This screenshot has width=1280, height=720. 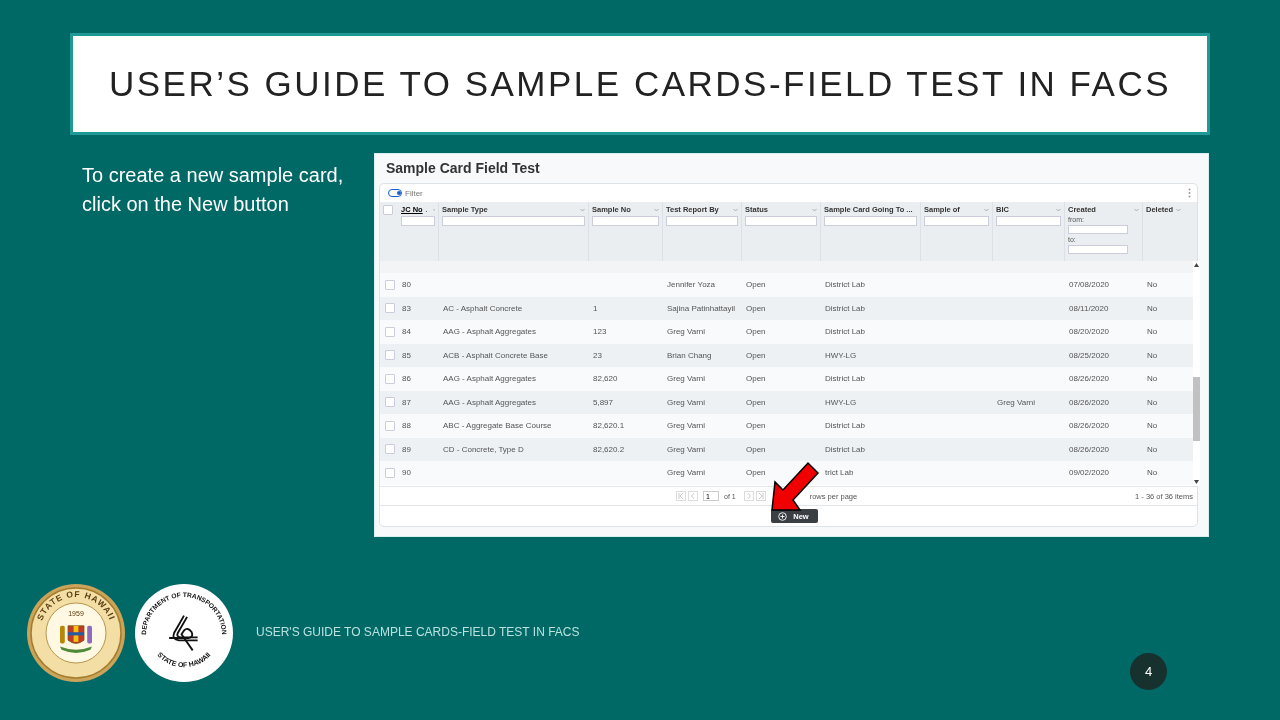 I want to click on first-page-button, so click(x=681, y=496).